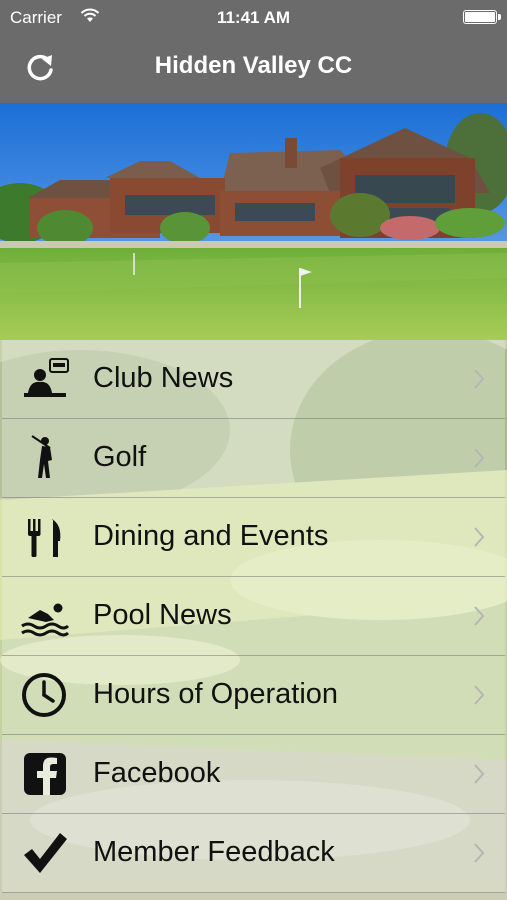 The image size is (507, 900). I want to click on fork-knife-icon, so click(44, 538).